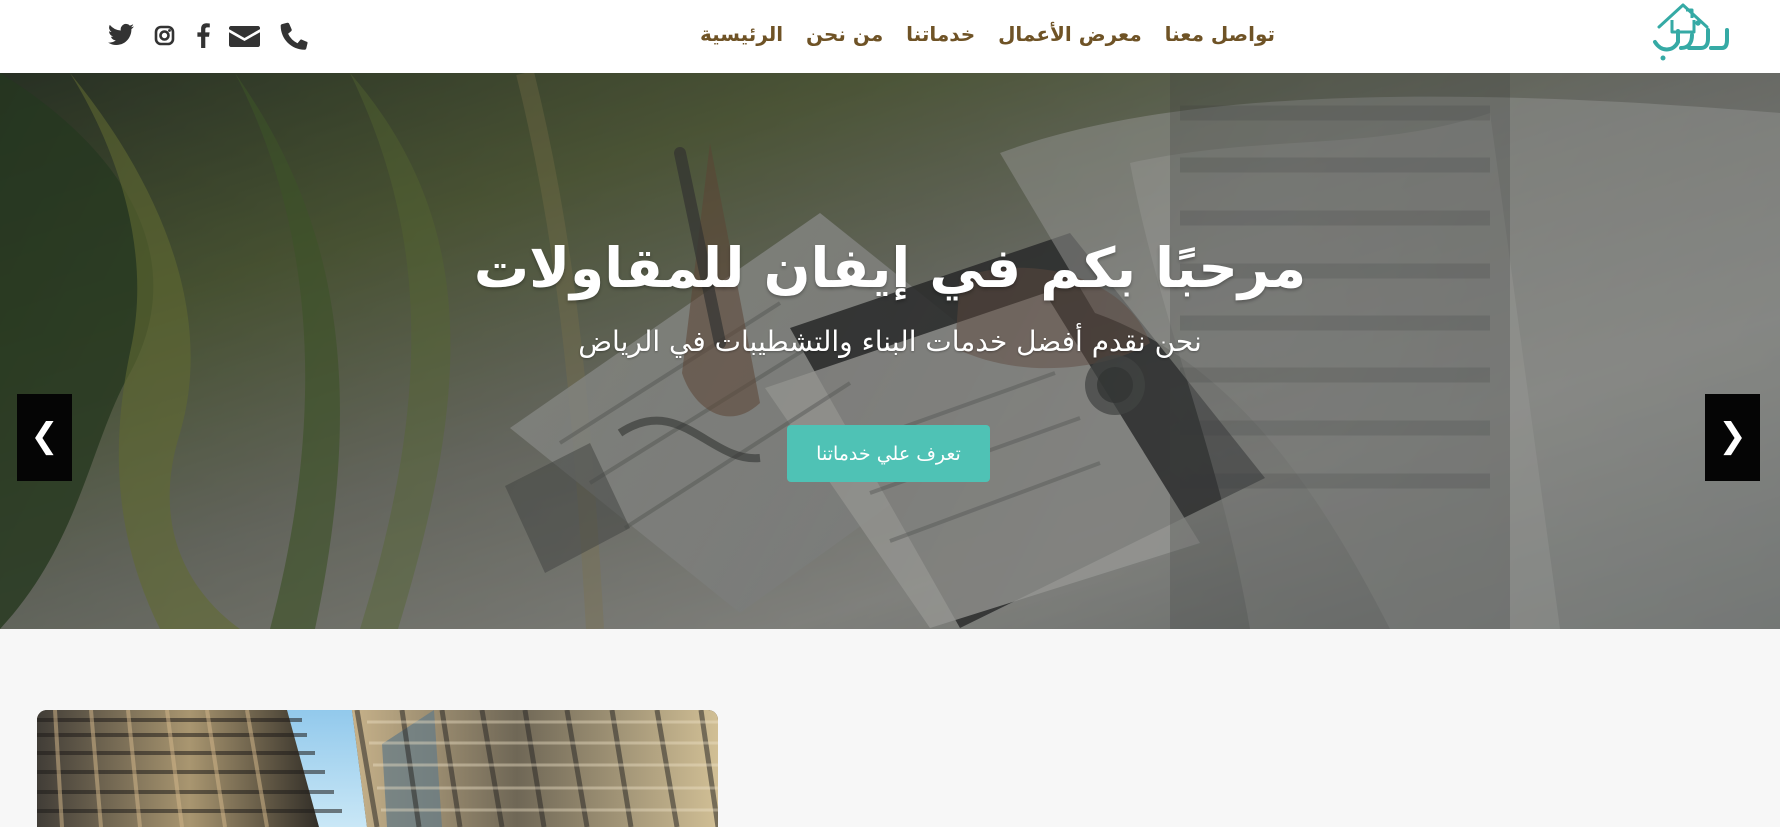  Describe the element at coordinates (1220, 34) in the screenshot. I see `nav-contact: تواصل معنا` at that location.